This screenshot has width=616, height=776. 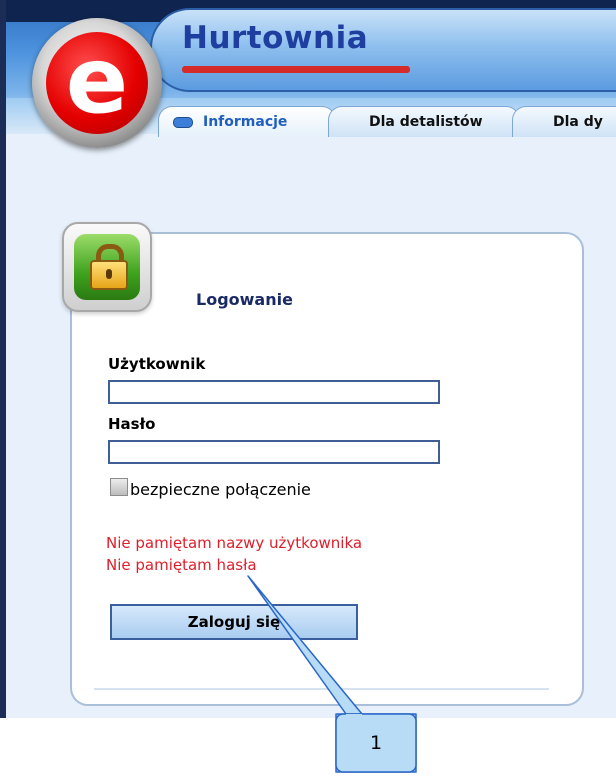 What do you see at coordinates (332, 674) in the screenshot?
I see `callout-annotation` at bounding box center [332, 674].